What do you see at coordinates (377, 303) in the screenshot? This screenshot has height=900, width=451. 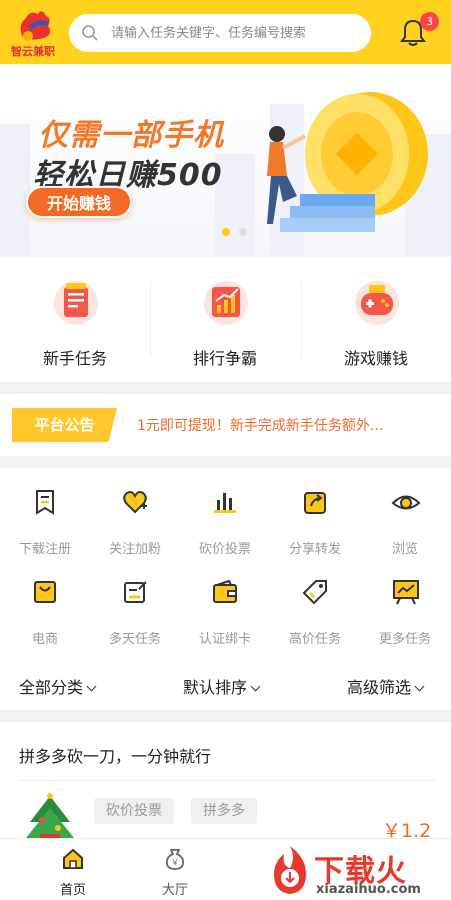 I see `game-controller-icon` at bounding box center [377, 303].